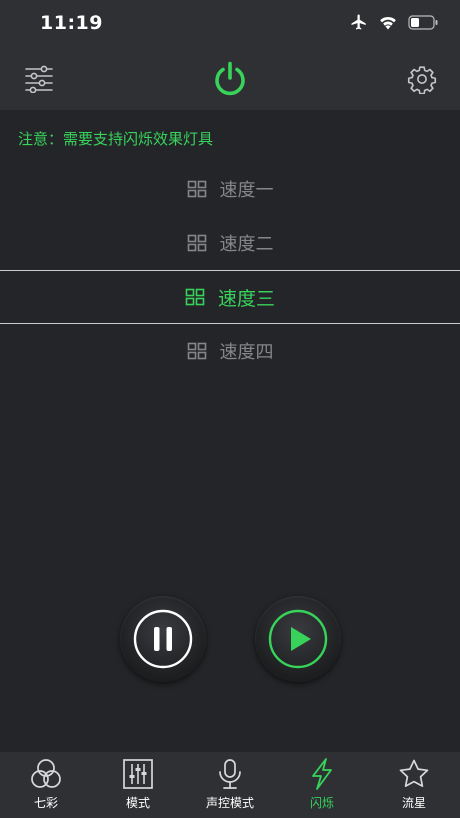  Describe the element at coordinates (358, 22) in the screenshot. I see `airplane-icon` at that location.